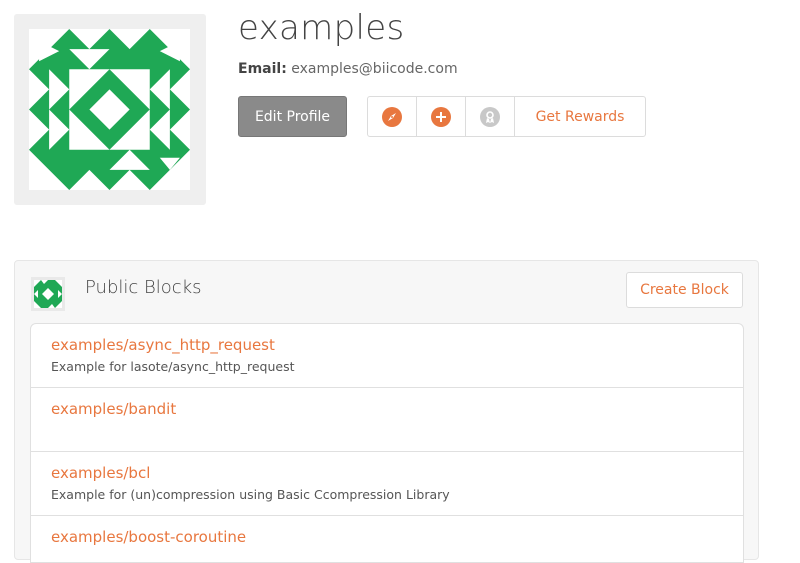  I want to click on award-icon, so click(490, 116).